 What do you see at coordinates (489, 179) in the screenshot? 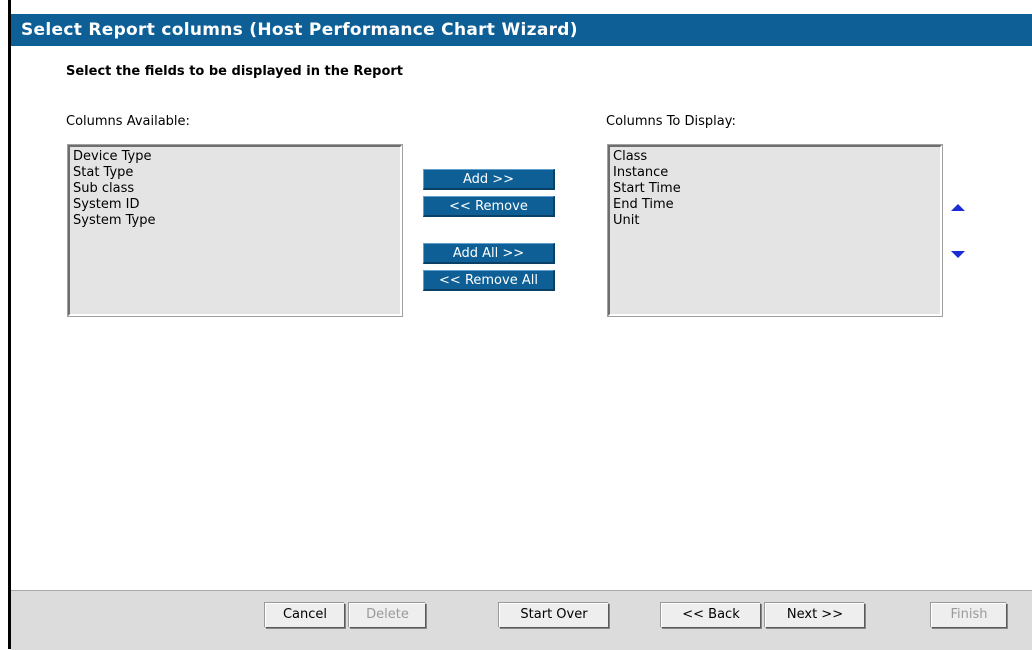
I see `add-button: Add >>` at bounding box center [489, 179].